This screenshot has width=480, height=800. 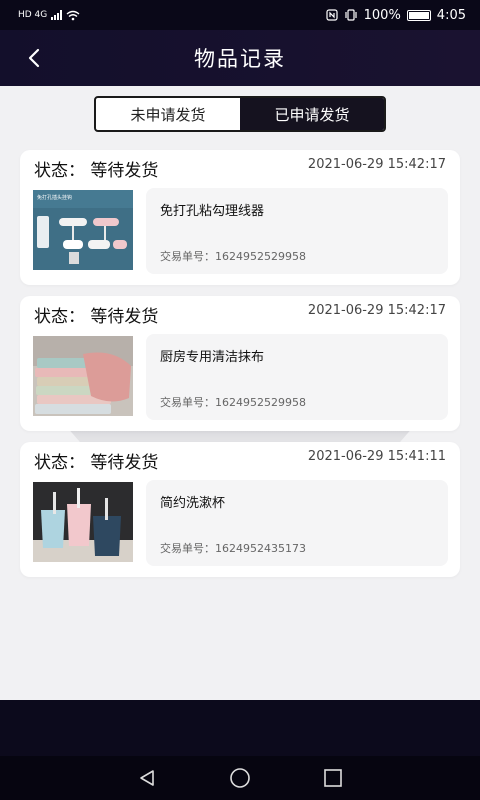 I want to click on clock: 4:05, so click(x=451, y=15).